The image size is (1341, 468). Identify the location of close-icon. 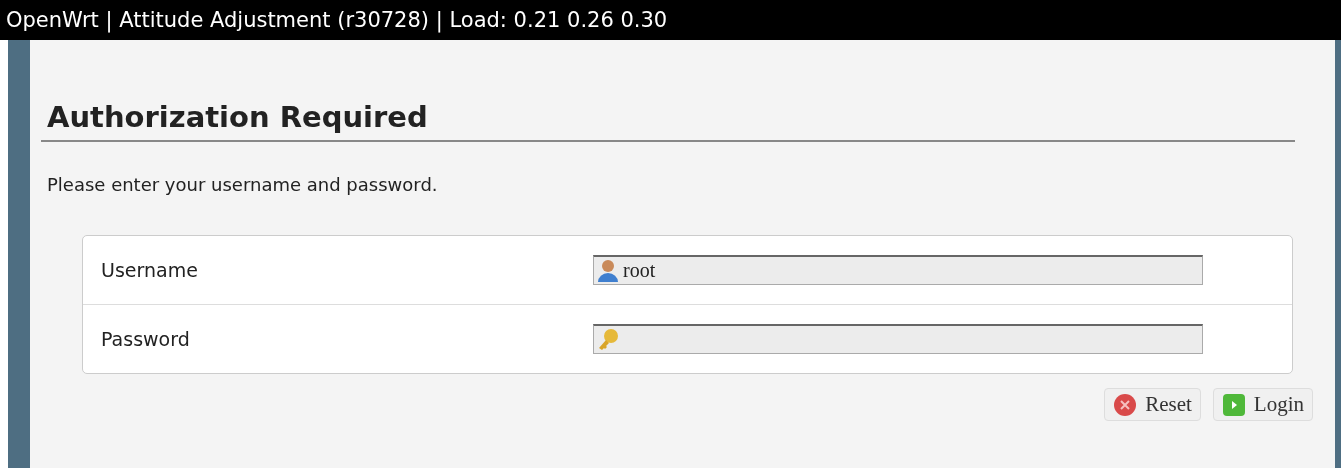
(1125, 404).